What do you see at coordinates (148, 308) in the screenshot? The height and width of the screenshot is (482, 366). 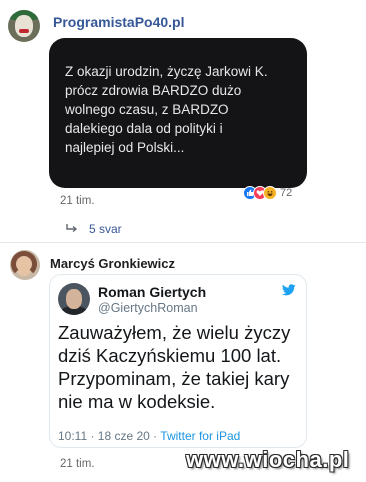 I see `tweet-author-handle: @GiertychRoman` at bounding box center [148, 308].